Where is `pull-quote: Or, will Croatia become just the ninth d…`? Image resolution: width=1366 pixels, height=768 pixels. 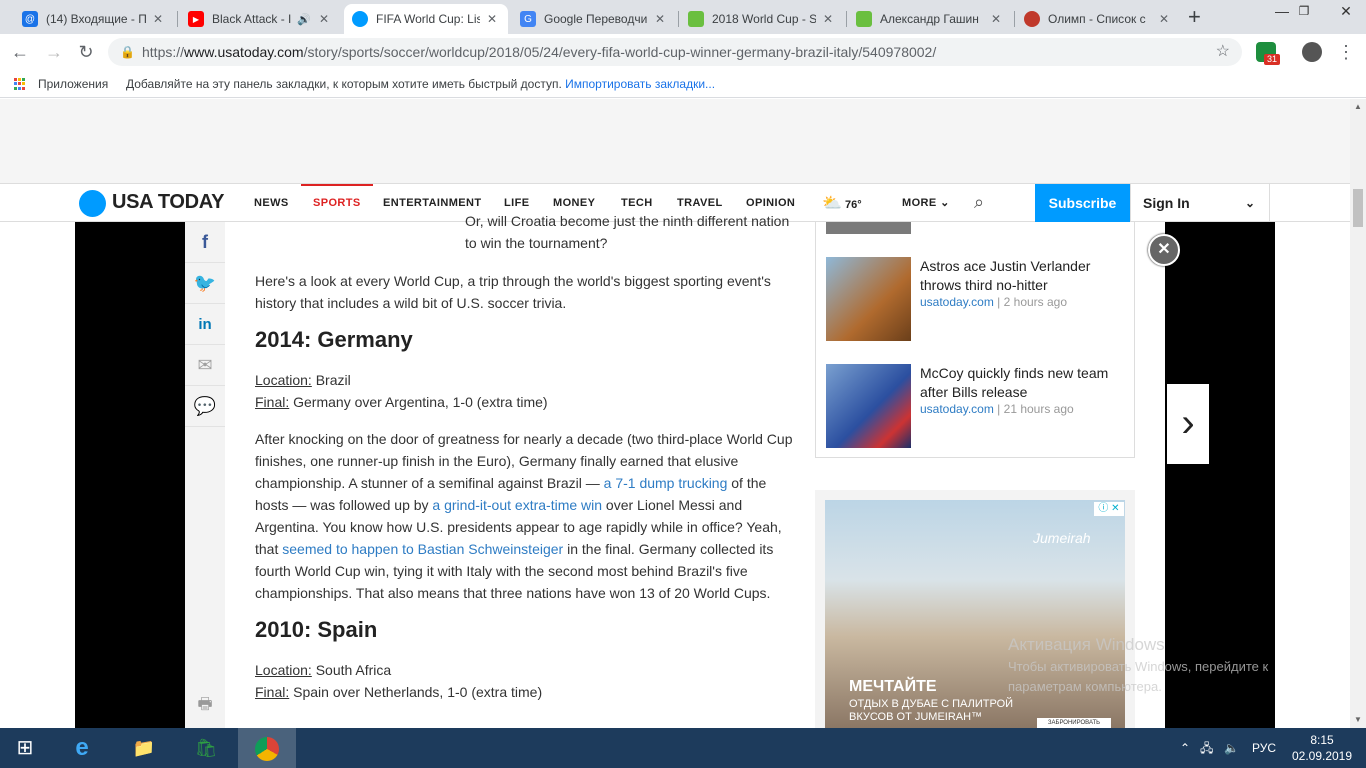
pull-quote: Or, will Croatia become just the ninth d… is located at coordinates (627, 232).